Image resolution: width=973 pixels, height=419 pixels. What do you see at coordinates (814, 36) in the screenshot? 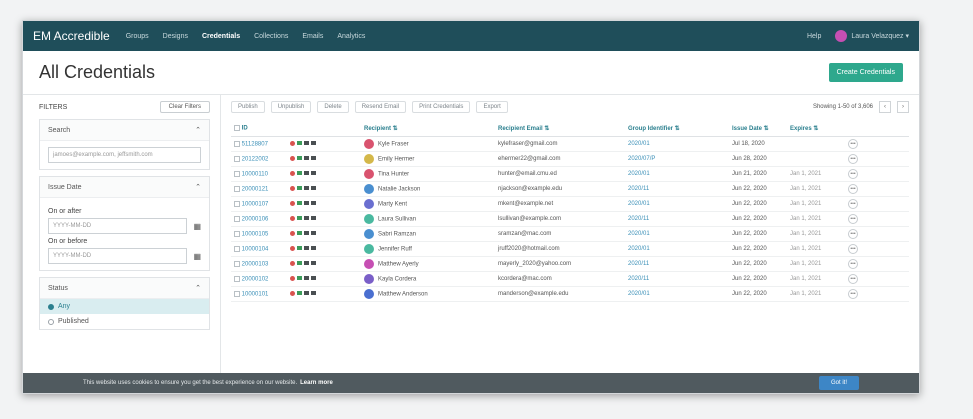
I see `help-link: Help` at bounding box center [814, 36].